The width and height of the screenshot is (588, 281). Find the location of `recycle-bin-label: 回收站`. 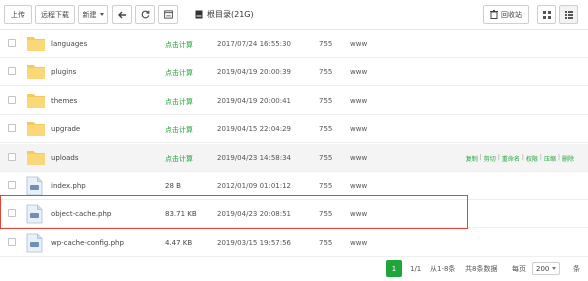

recycle-bin-label: 回收站 is located at coordinates (511, 14).